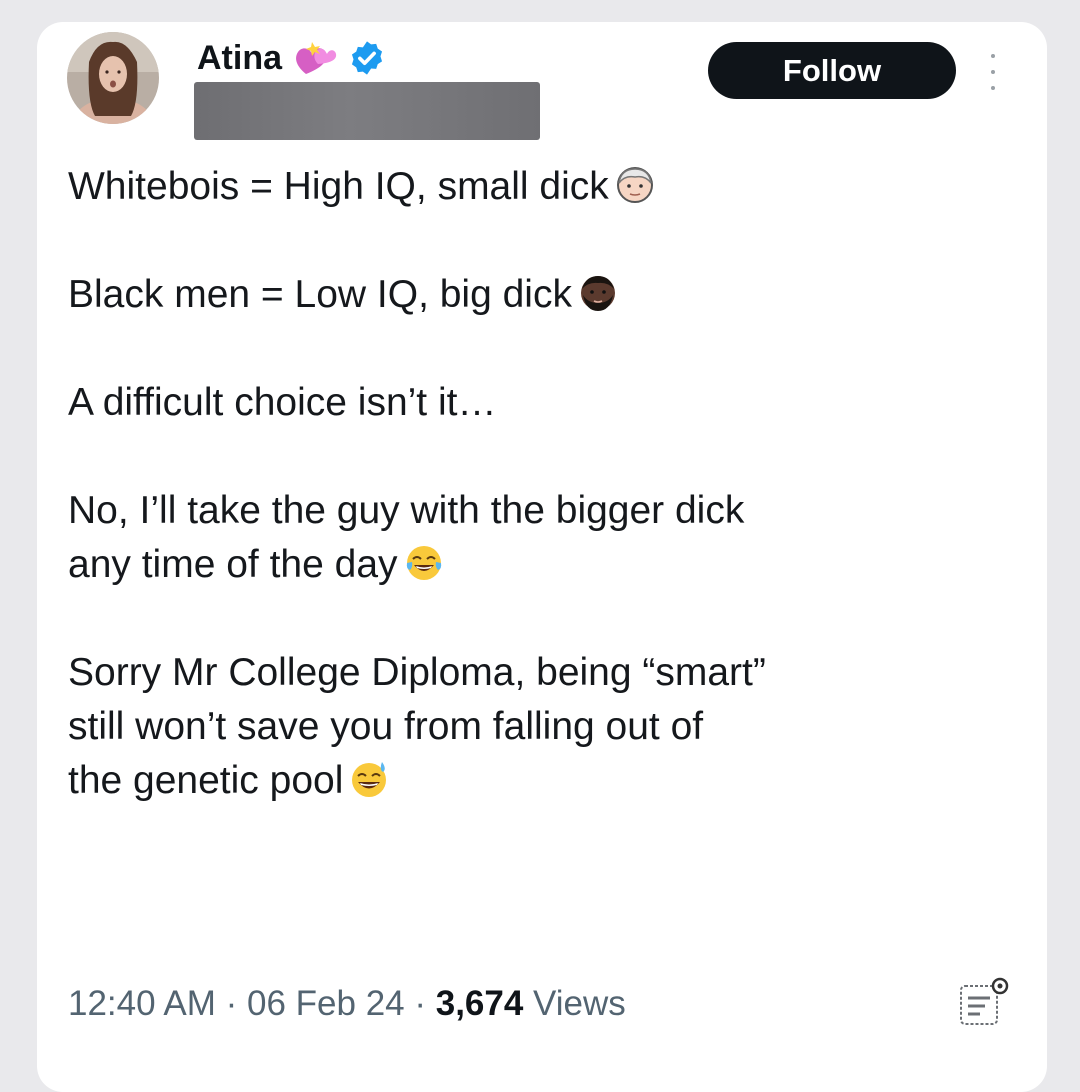  I want to click on tweet-time: 12:40 AM, so click(142, 1004).